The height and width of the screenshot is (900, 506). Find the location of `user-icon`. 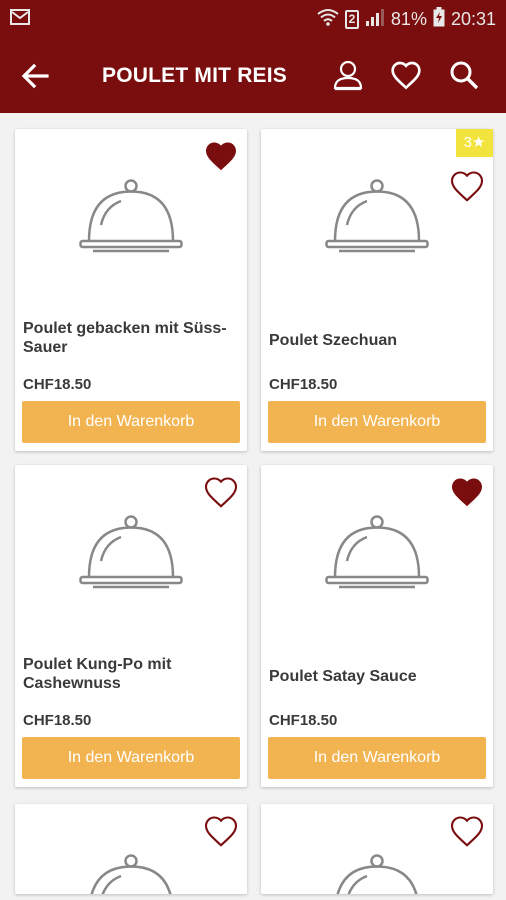

user-icon is located at coordinates (348, 75).